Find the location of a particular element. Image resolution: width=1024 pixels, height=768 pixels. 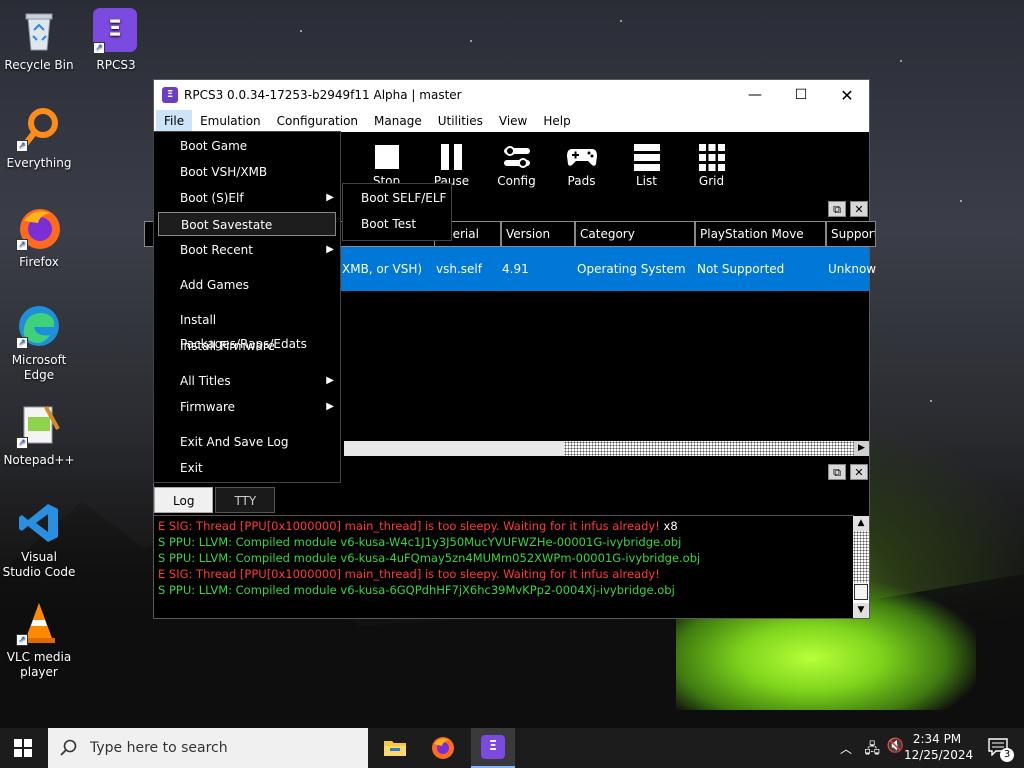

menu-manage: Manage is located at coordinates (398, 121).